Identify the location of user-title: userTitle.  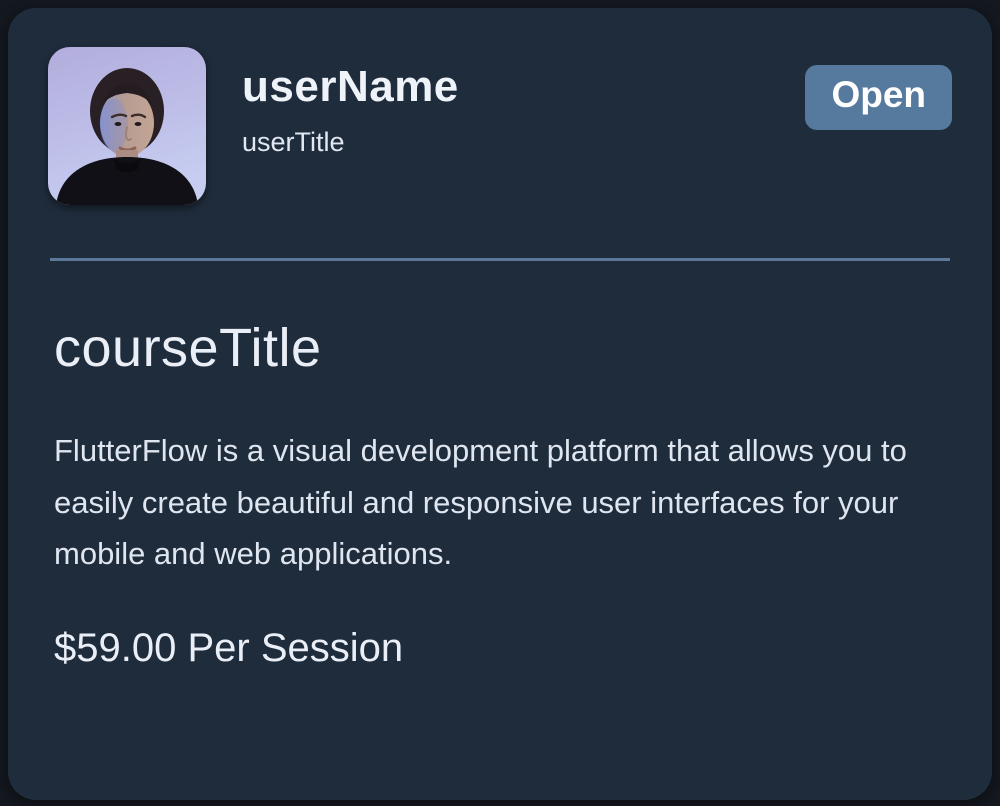
(293, 141).